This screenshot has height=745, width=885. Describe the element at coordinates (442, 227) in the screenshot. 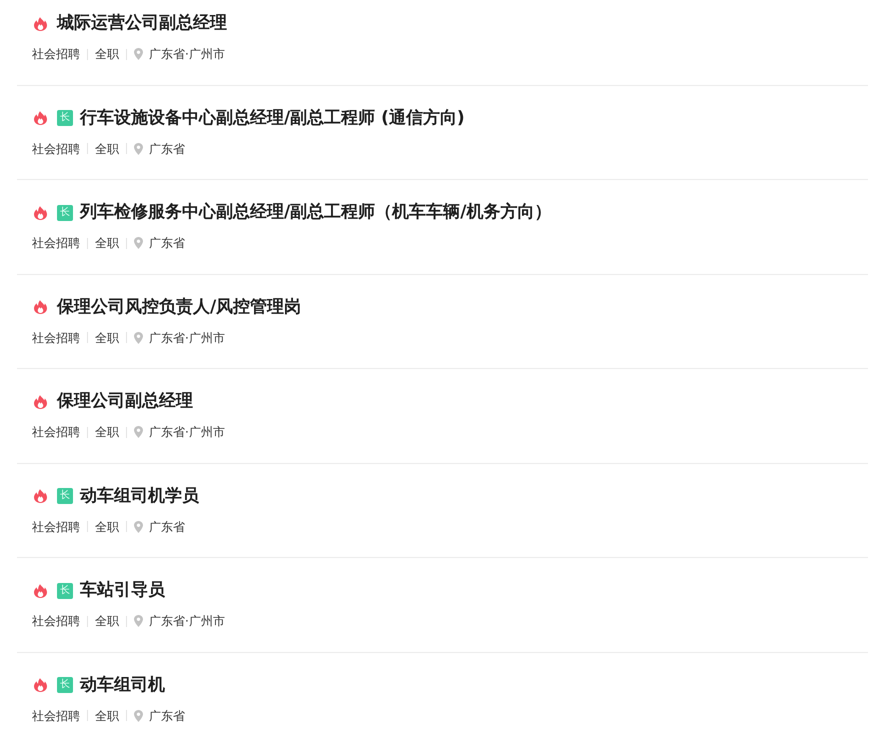

I see `job-list-item: 长 列车检修服务中心副总经理/副总工程师（机车车辆/机务方向） 社会招聘 全职 广东省` at that location.